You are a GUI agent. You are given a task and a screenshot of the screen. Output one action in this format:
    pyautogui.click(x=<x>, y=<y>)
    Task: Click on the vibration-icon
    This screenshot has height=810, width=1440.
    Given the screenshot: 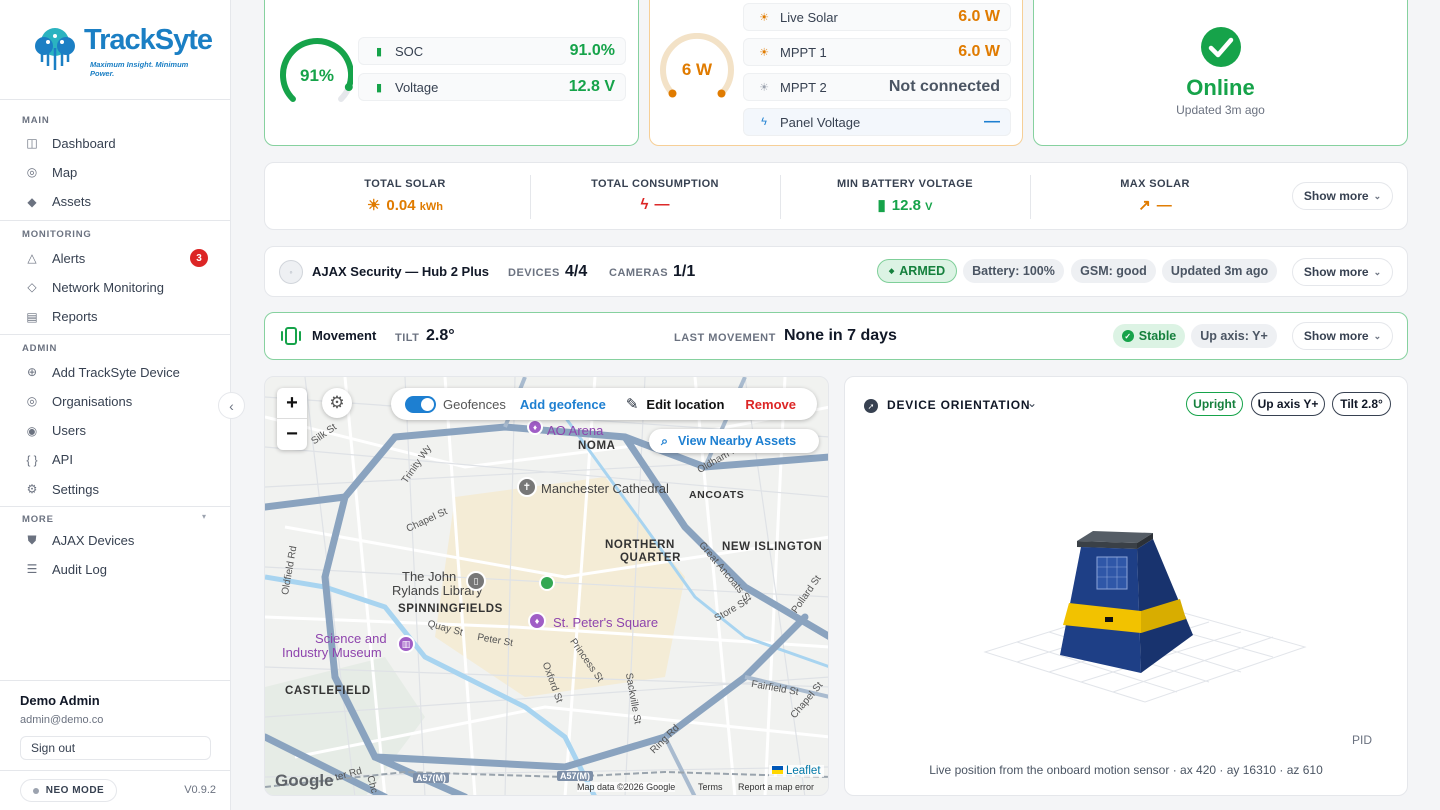 What is the action you would take?
    pyautogui.click(x=291, y=336)
    